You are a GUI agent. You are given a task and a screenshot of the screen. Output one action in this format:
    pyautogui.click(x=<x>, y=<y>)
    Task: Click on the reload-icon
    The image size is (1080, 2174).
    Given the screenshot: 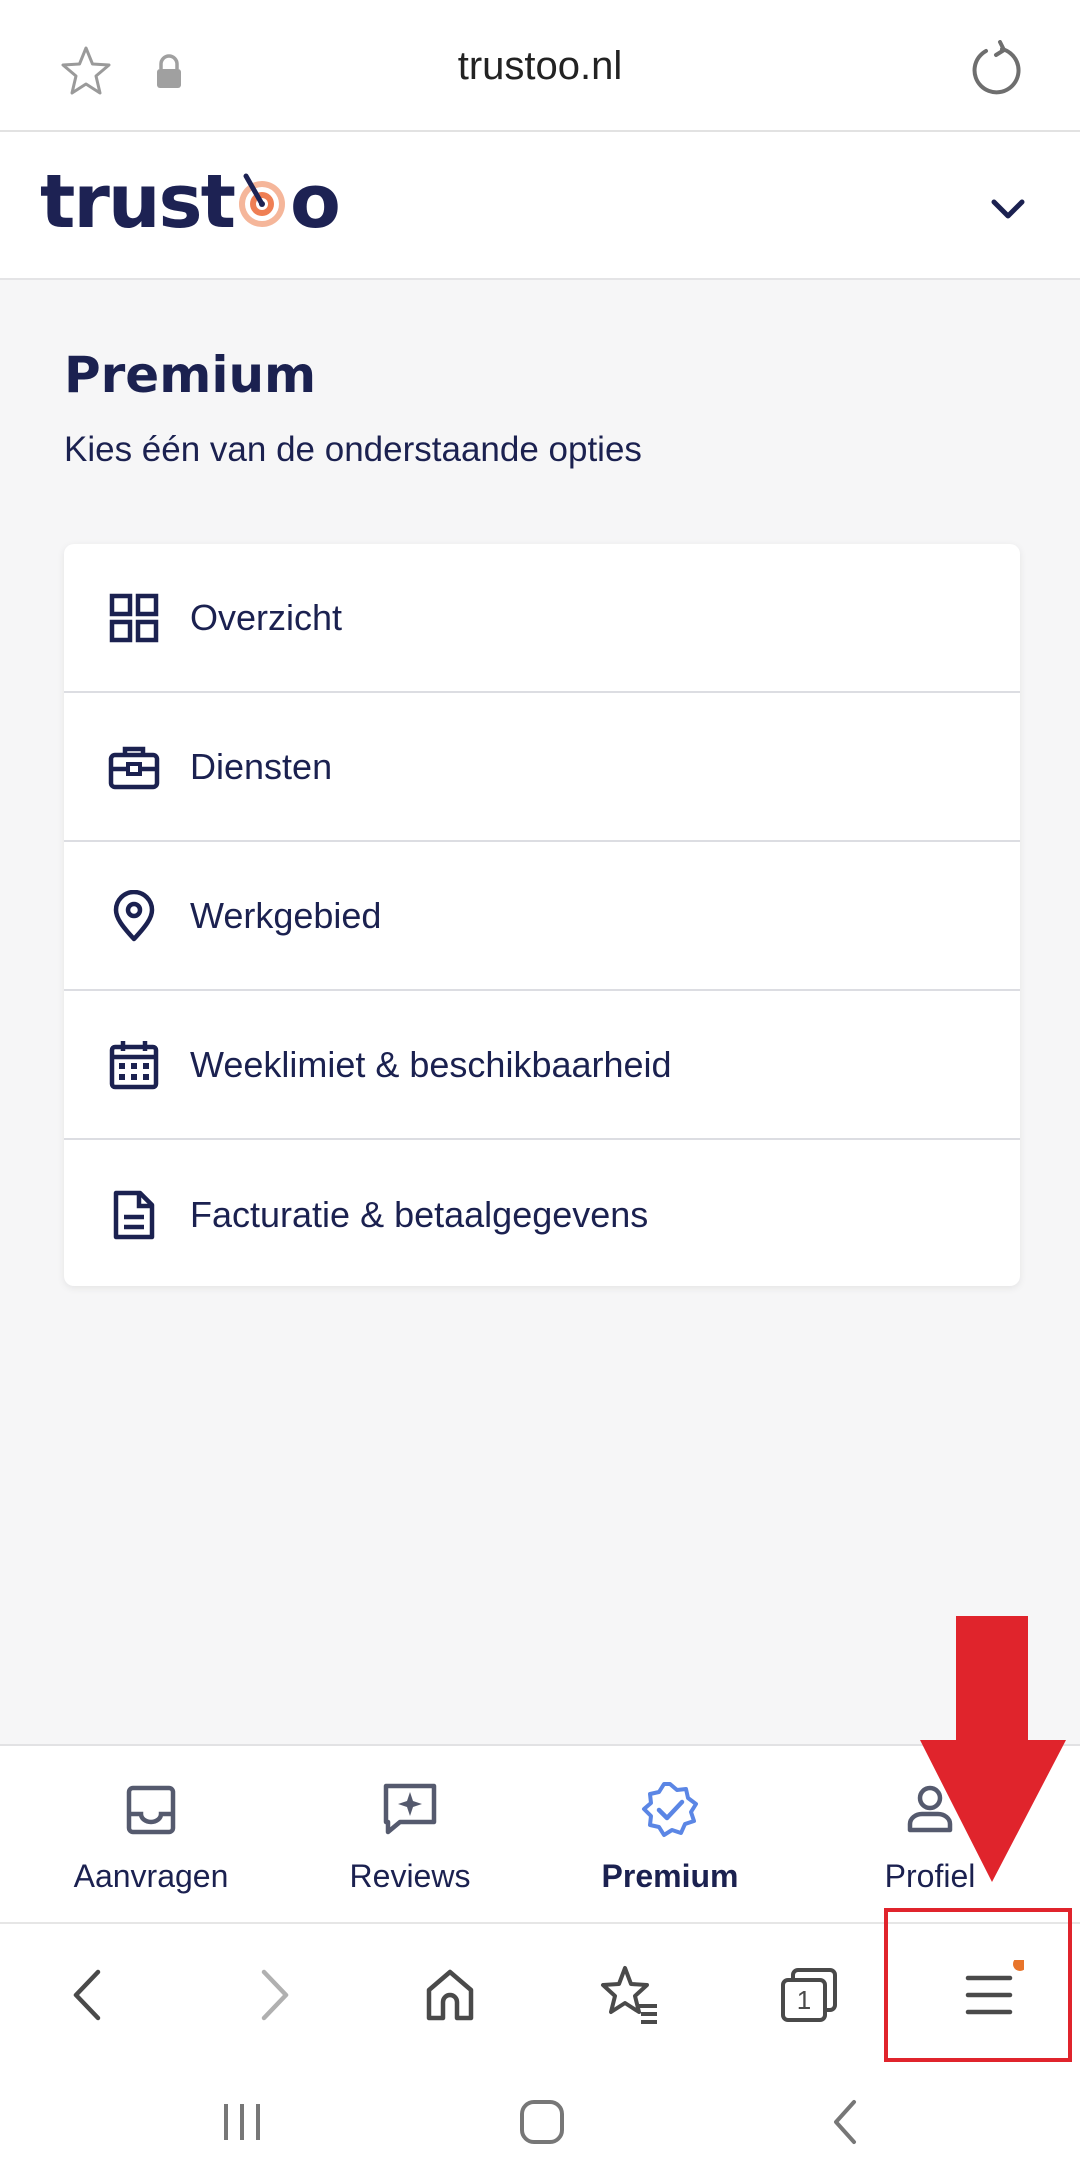 What is the action you would take?
    pyautogui.click(x=996, y=70)
    